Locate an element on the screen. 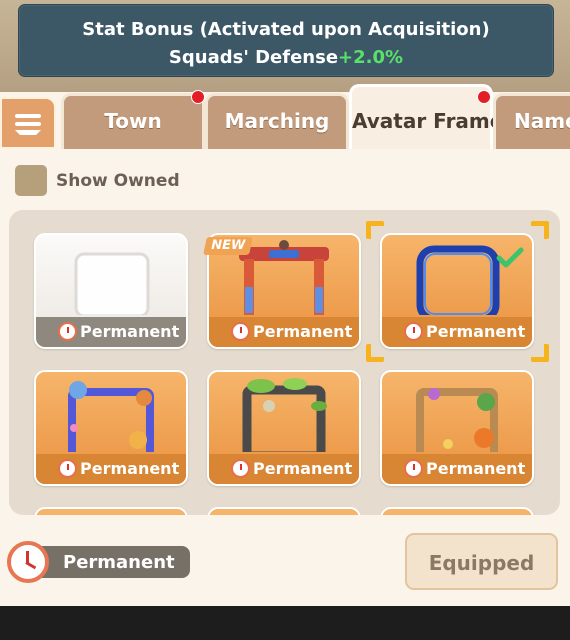 The height and width of the screenshot is (640, 570). equipped-button: Equipped is located at coordinates (481, 561).